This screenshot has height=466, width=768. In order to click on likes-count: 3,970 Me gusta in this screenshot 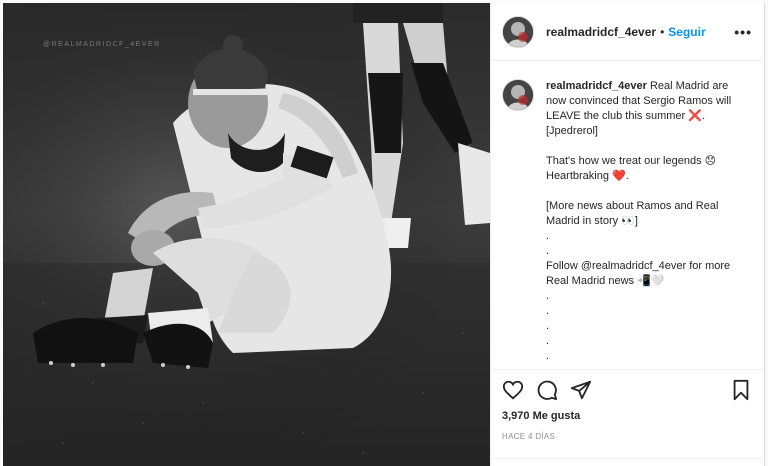, I will do `click(627, 416)`.